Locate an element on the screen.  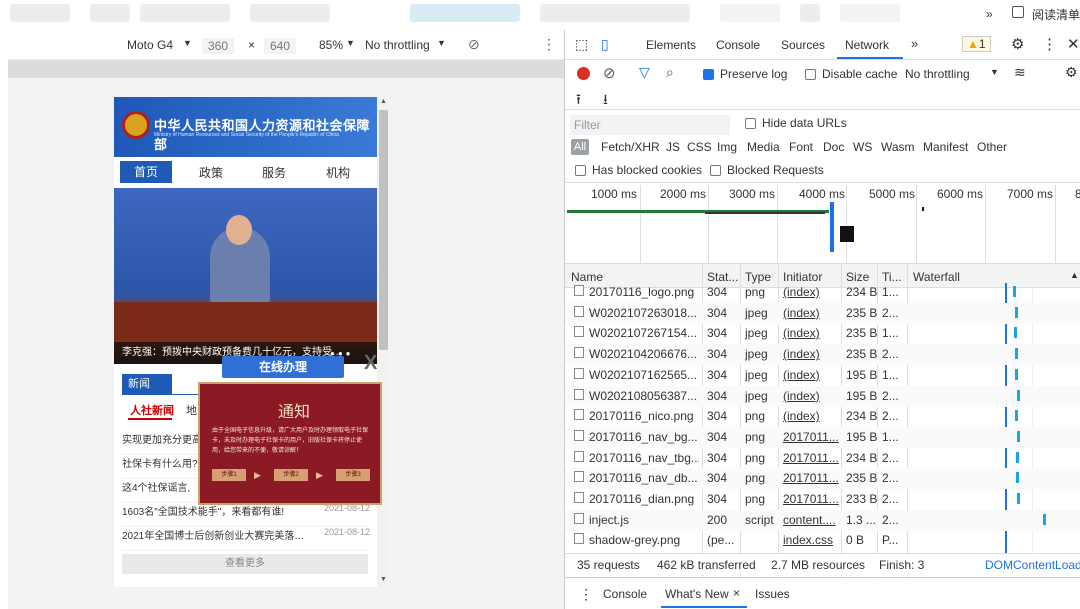
more-bookmarks-button: » is located at coordinates (989, 14).